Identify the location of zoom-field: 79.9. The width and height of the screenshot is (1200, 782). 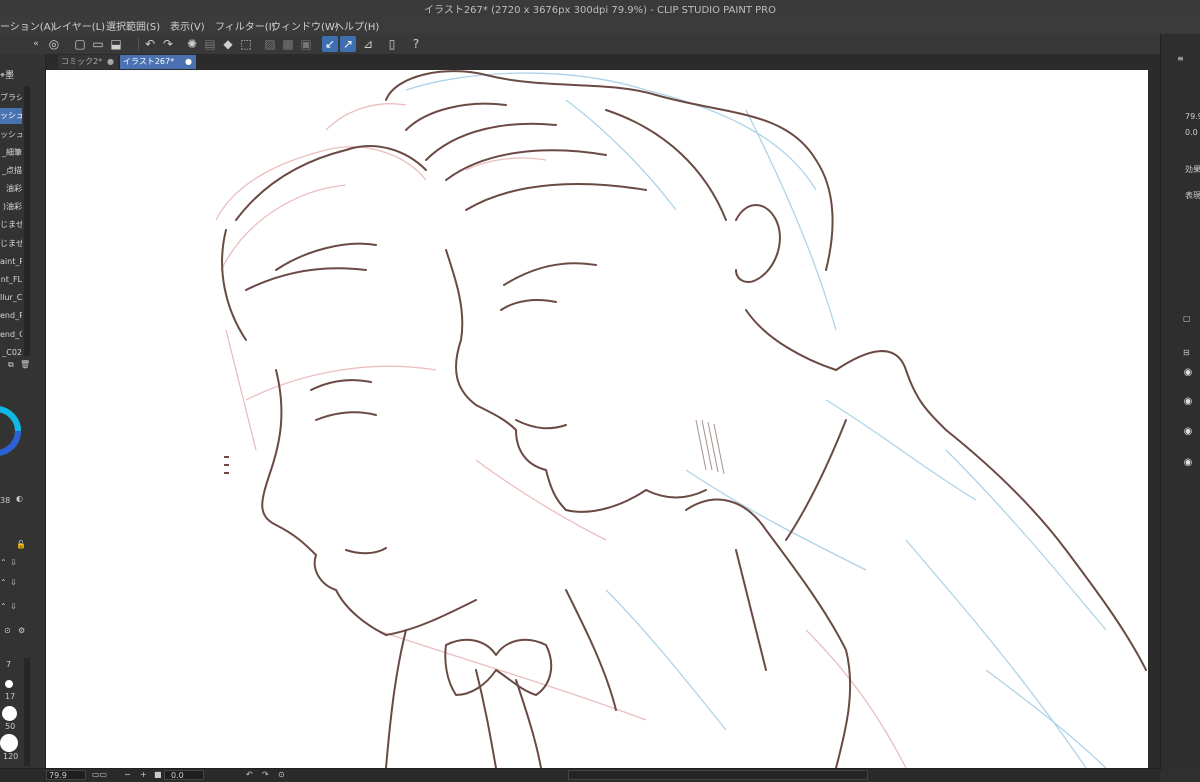
(66, 775).